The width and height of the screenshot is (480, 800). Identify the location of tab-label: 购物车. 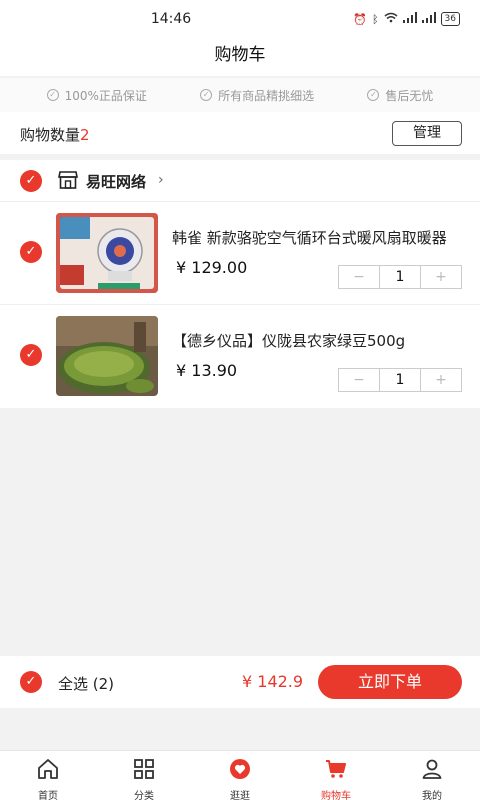
(336, 795).